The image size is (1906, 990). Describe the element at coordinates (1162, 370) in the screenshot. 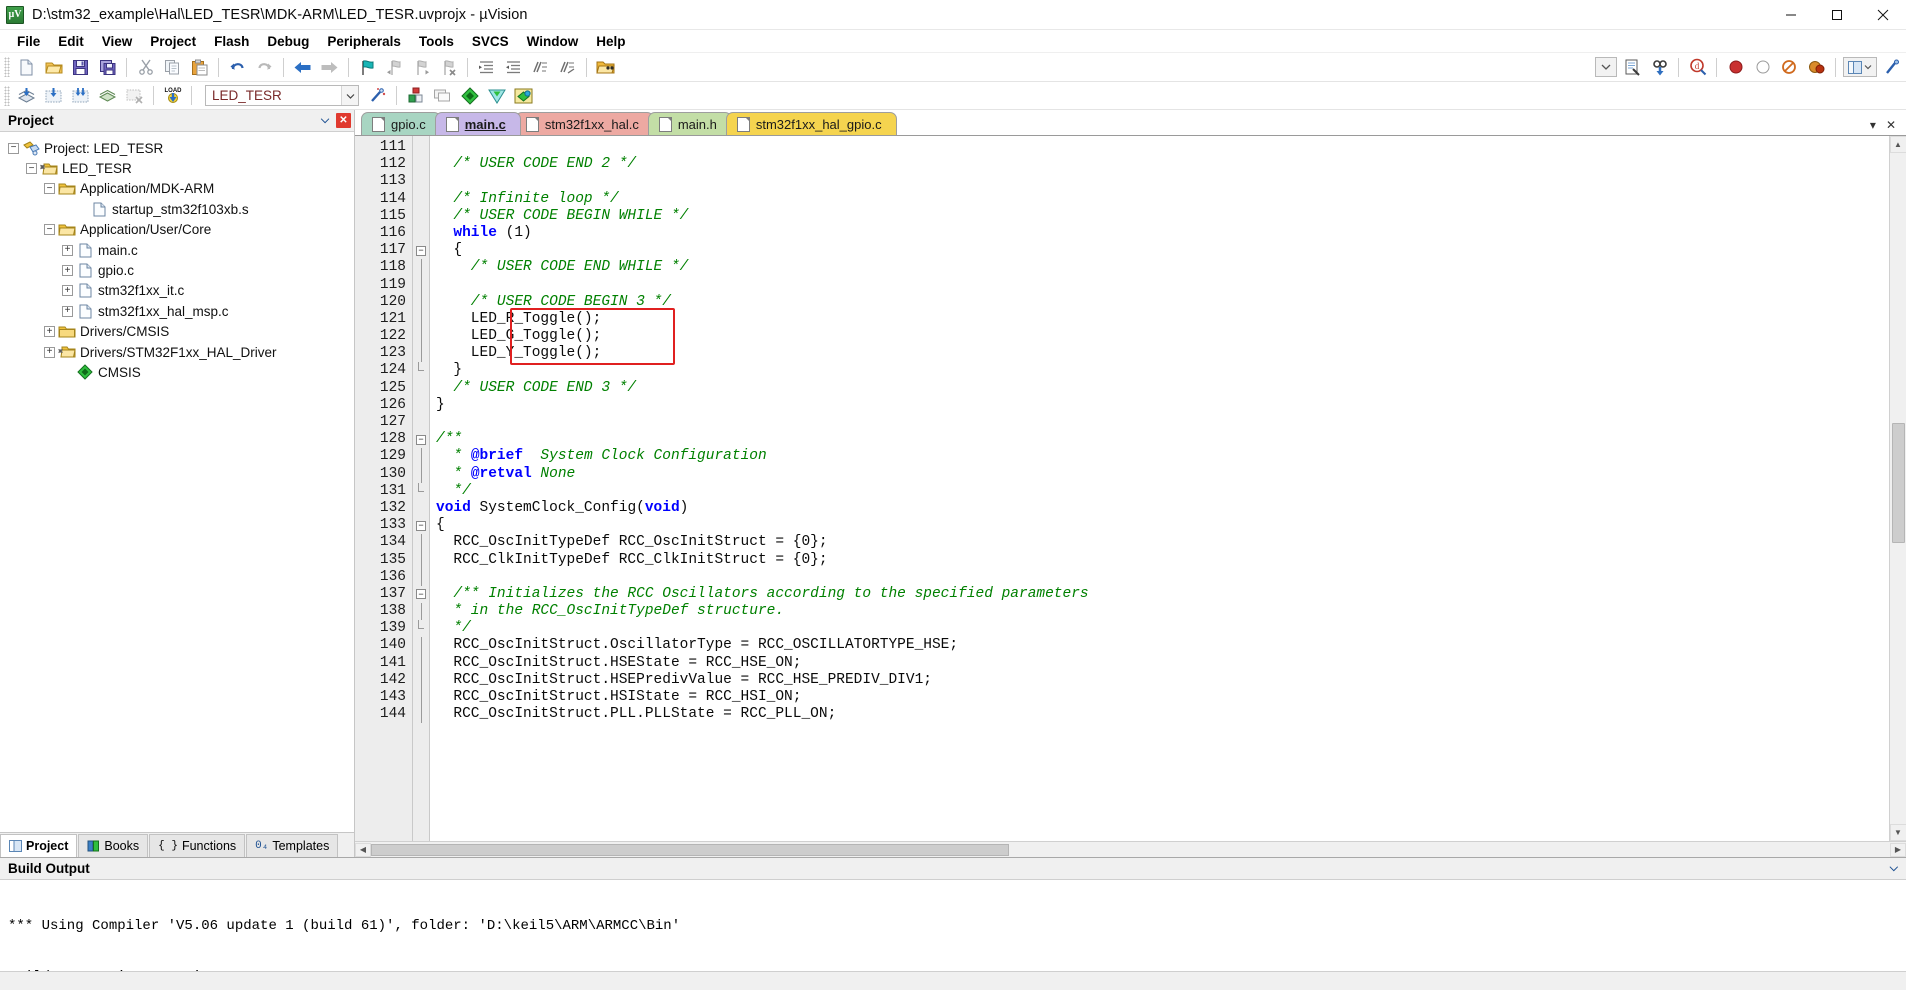

I see `code-line: }` at that location.